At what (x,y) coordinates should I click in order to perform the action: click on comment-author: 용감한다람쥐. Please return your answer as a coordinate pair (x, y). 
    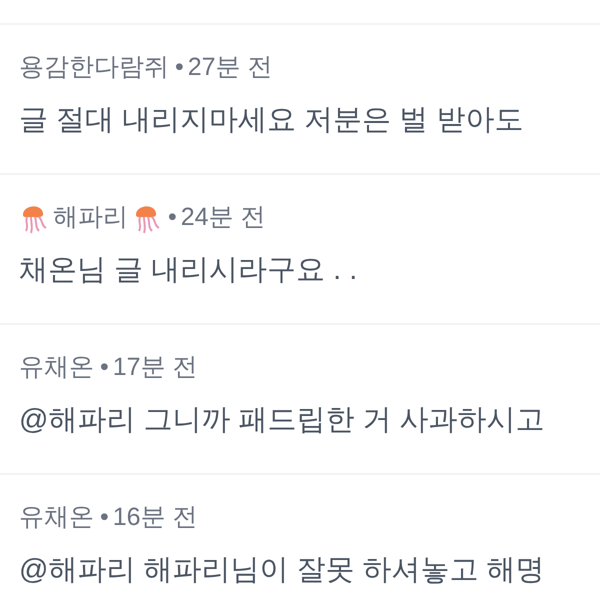
    Looking at the image, I should click on (94, 68).